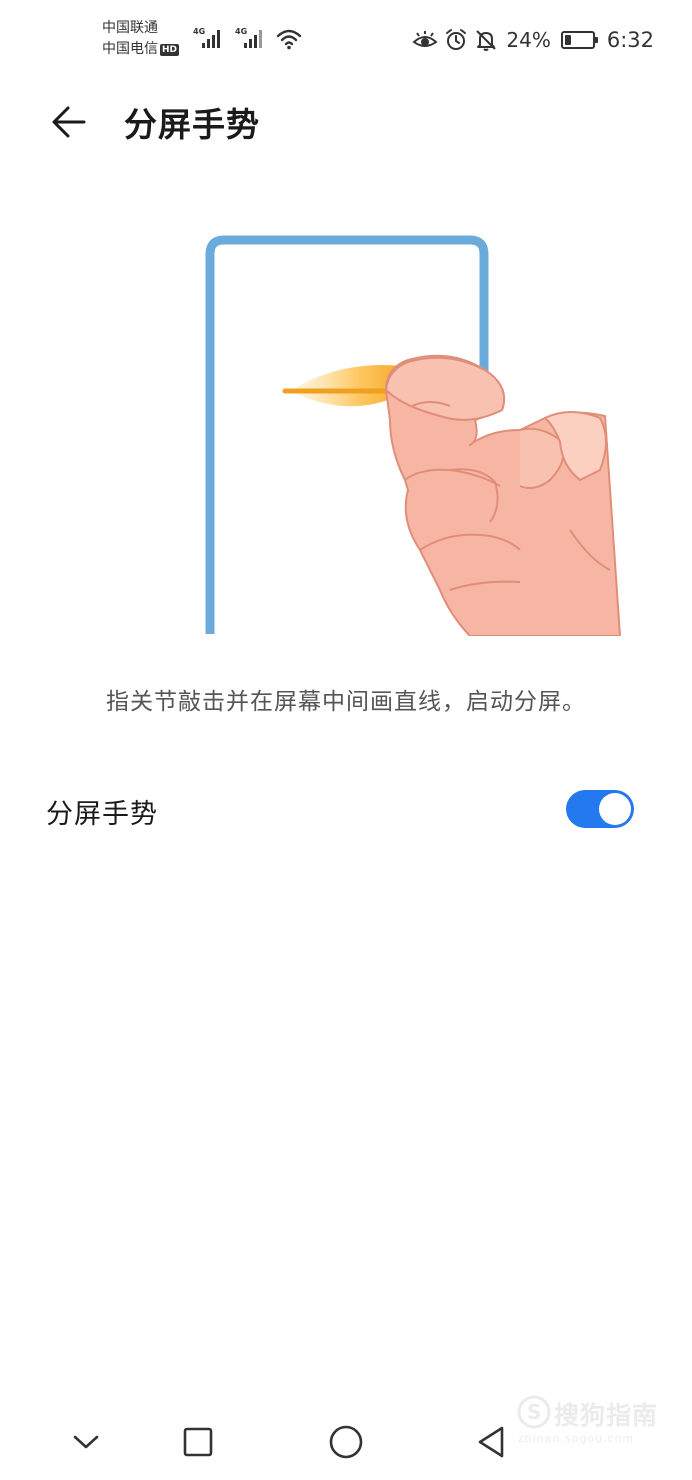  I want to click on back-nav-button, so click(492, 1442).